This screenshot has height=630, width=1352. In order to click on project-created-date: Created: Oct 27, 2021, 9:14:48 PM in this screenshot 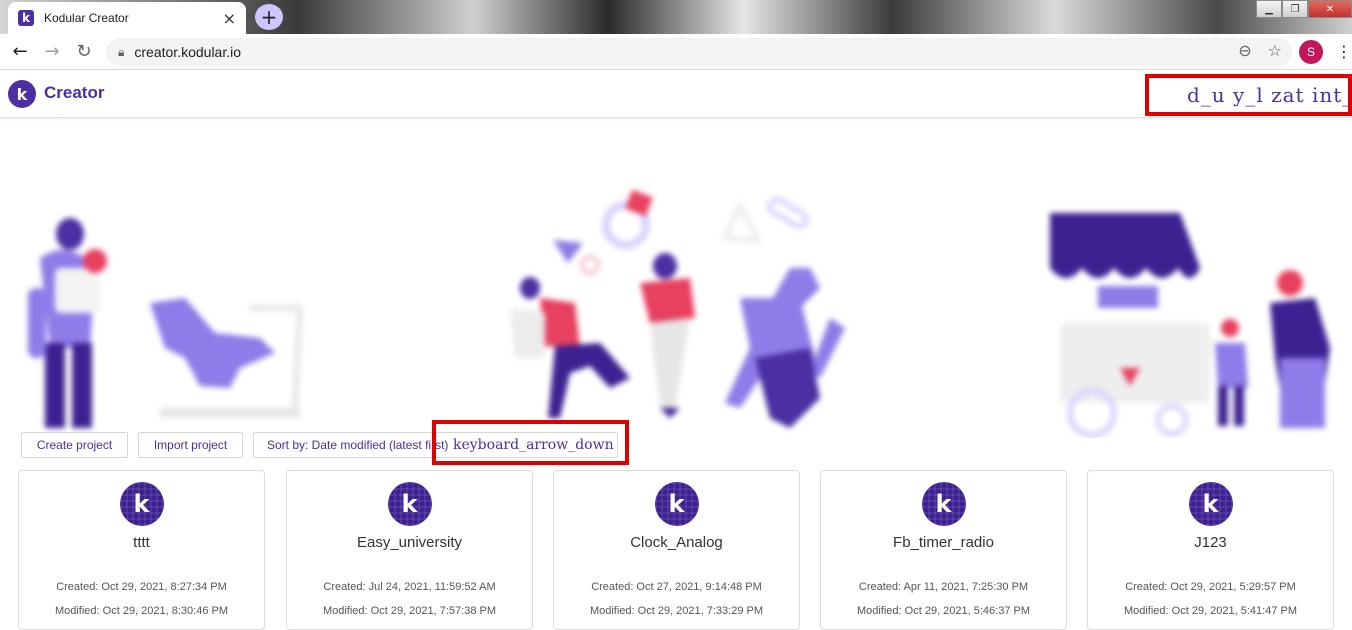, I will do `click(676, 587)`.